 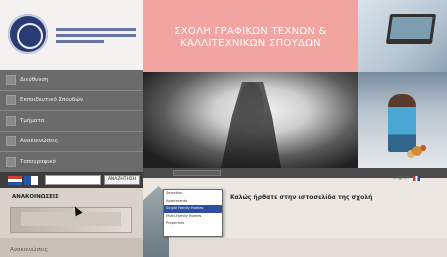 What do you see at coordinates (28, 34) in the screenshot?
I see `school-seal-icon` at bounding box center [28, 34].